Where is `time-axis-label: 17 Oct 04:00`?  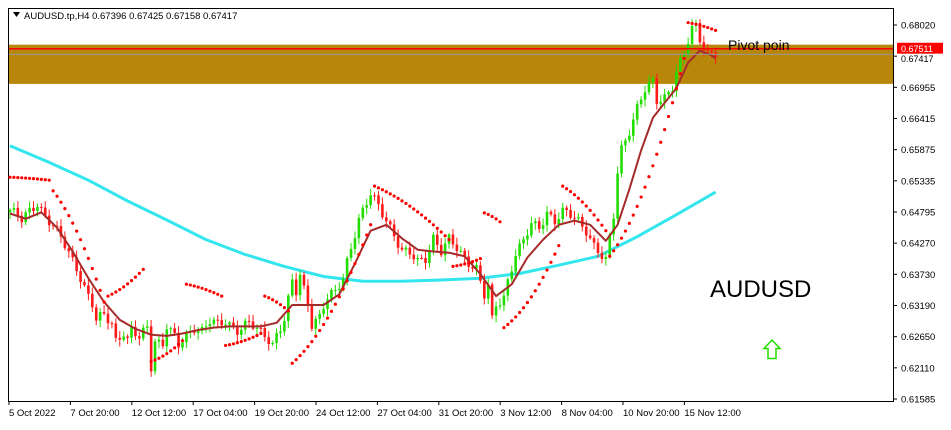
time-axis-label: 17 Oct 04:00 is located at coordinates (220, 413).